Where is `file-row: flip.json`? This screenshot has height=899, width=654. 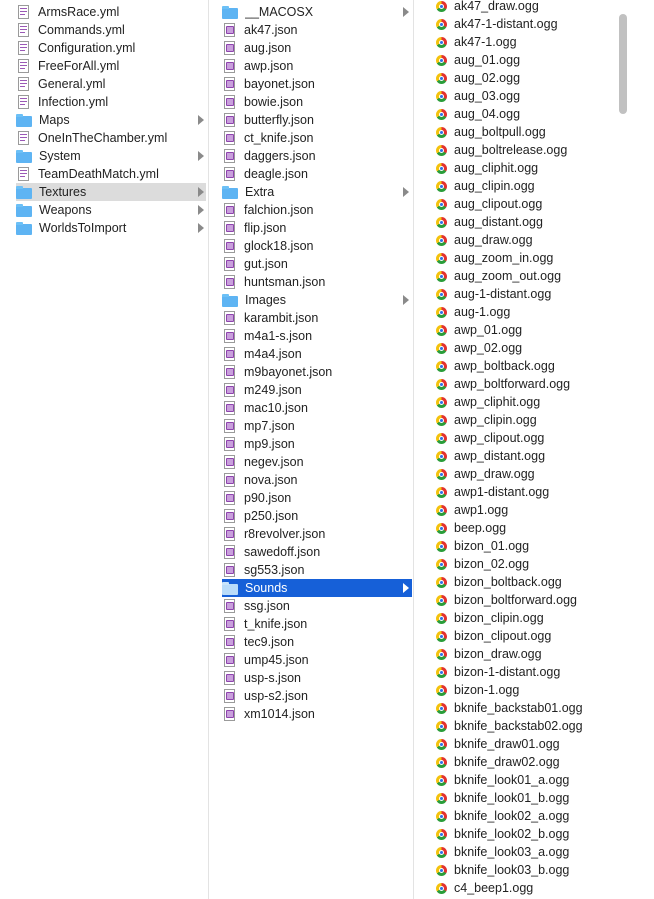 file-row: flip.json is located at coordinates (317, 228).